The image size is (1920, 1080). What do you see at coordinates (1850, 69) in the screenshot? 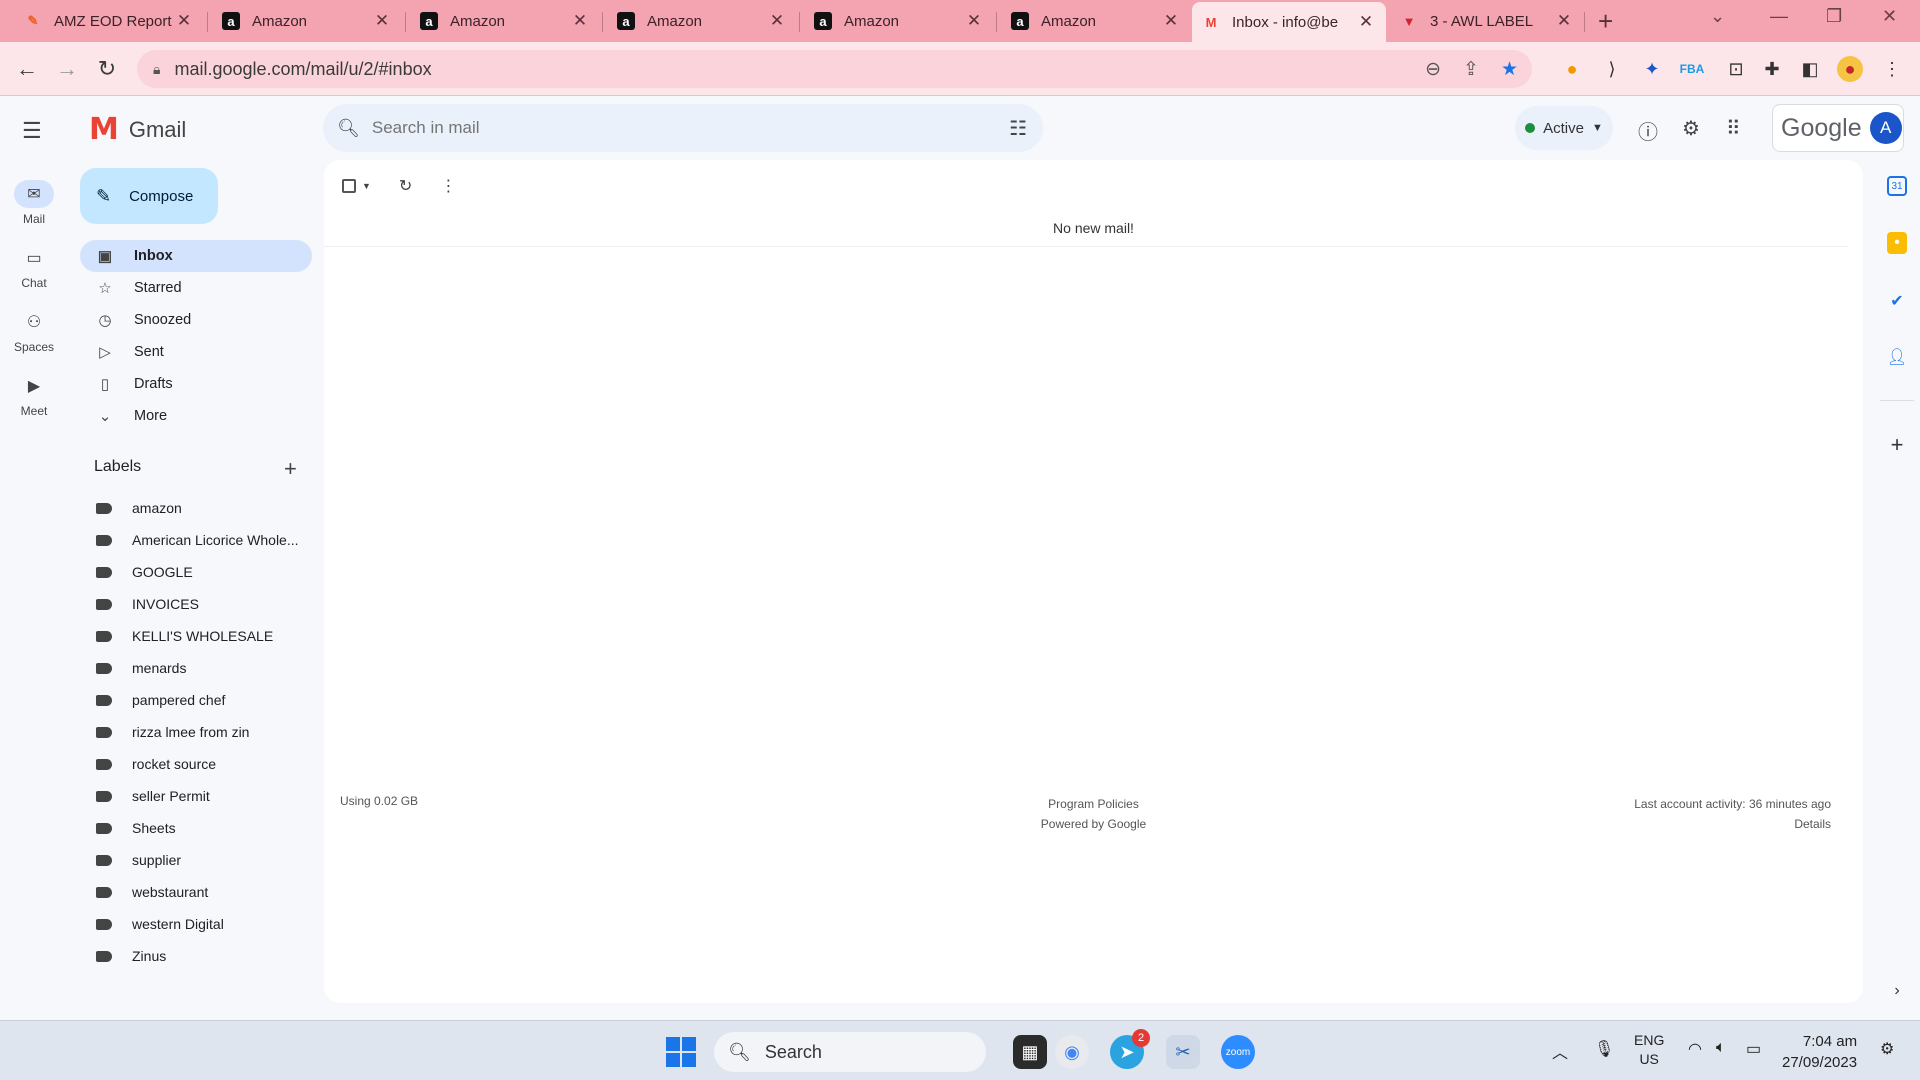
I see `profile-icon: ●` at bounding box center [1850, 69].